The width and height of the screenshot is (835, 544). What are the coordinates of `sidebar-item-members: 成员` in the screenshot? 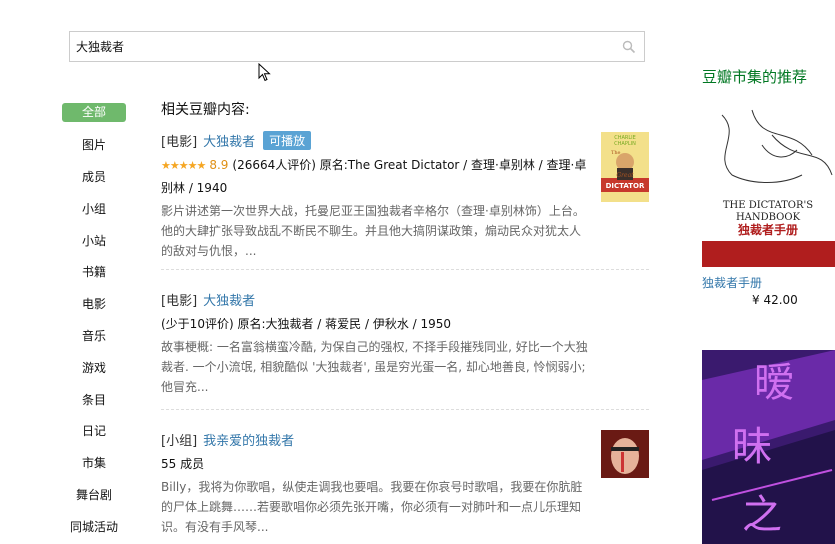 It's located at (94, 177).